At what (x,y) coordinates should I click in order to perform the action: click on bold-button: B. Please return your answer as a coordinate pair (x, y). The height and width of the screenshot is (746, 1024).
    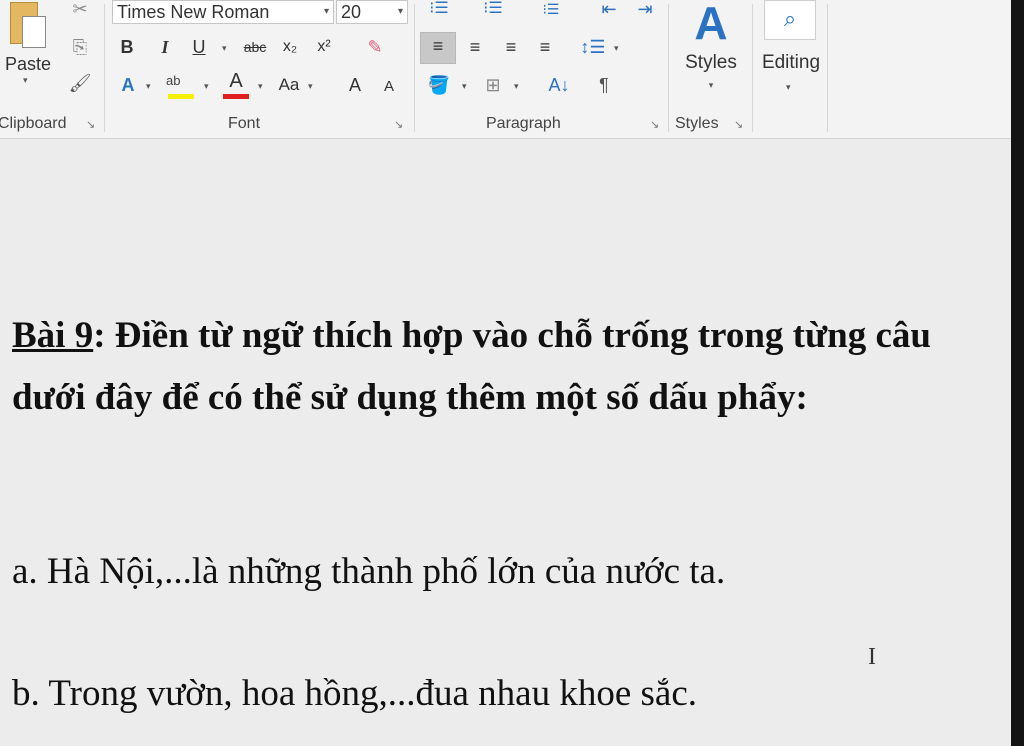
    Looking at the image, I should click on (127, 47).